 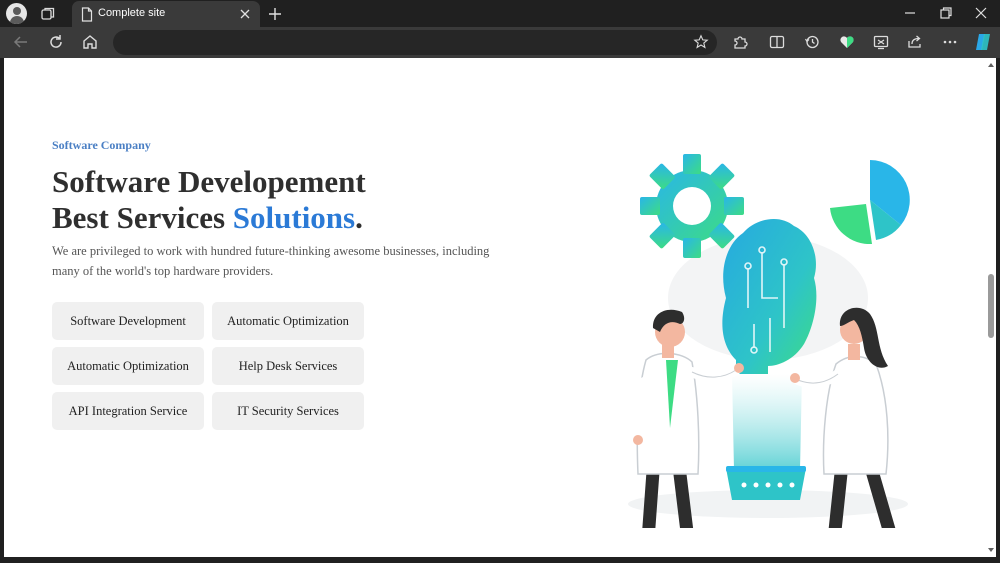 I want to click on share-icon, so click(x=915, y=42).